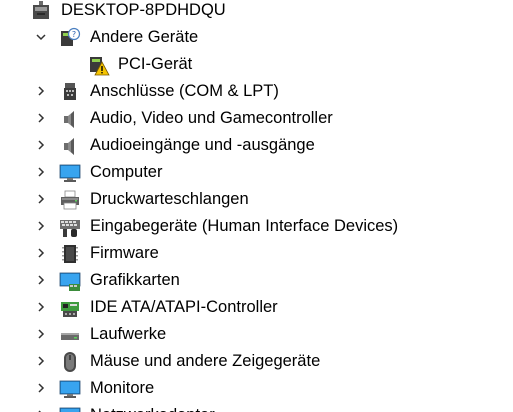 The width and height of the screenshot is (513, 412). Describe the element at coordinates (122, 388) in the screenshot. I see `tree-item-label: Monitore` at that location.